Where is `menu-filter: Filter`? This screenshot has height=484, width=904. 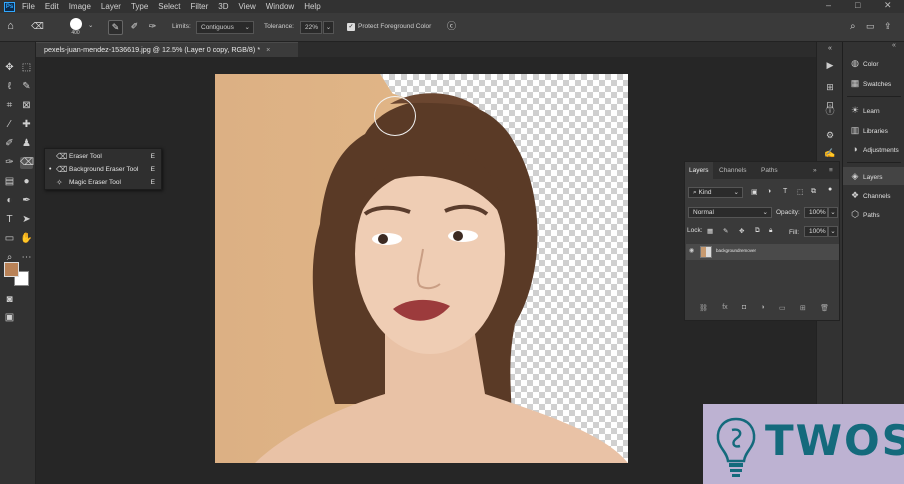
menu-filter: Filter is located at coordinates (200, 6).